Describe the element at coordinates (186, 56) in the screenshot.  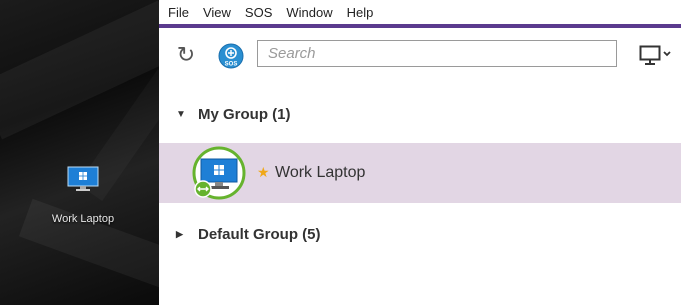
I see `refresh-icon: ↻` at that location.